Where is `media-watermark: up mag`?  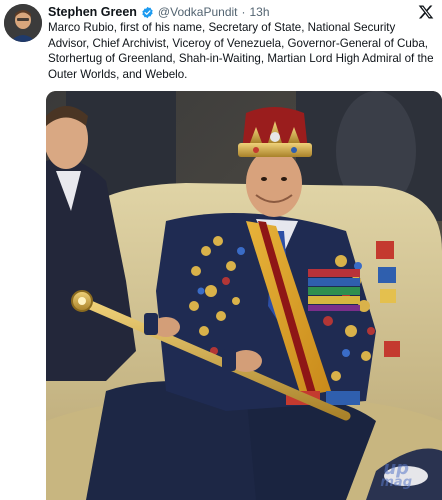
media-watermark: up mag is located at coordinates (396, 474).